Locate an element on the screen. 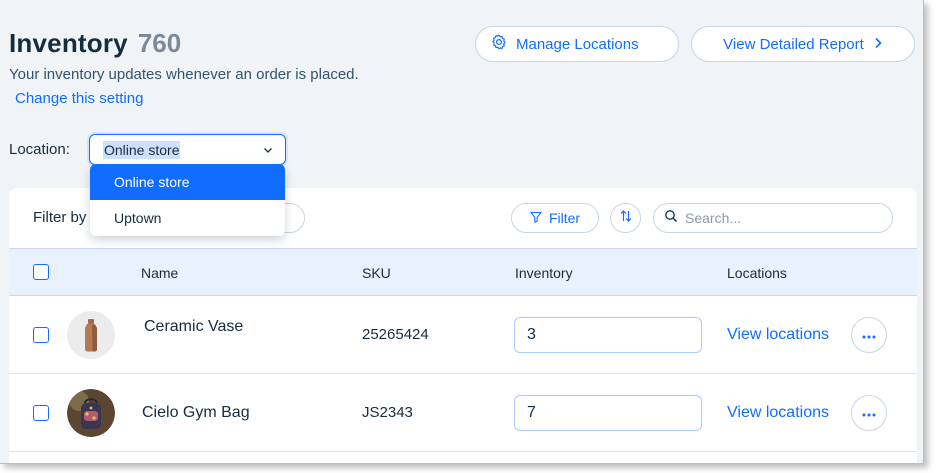 Image resolution: width=938 pixels, height=473 pixels. location-dropdown-menu: Online store Uptown is located at coordinates (187, 200).